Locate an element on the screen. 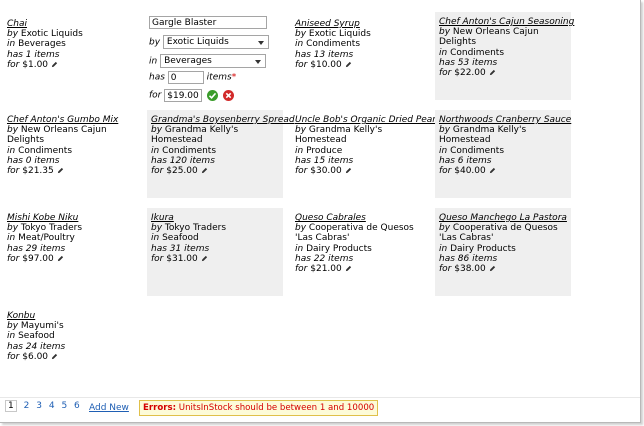  product-name-link: Konbu is located at coordinates (71, 316).